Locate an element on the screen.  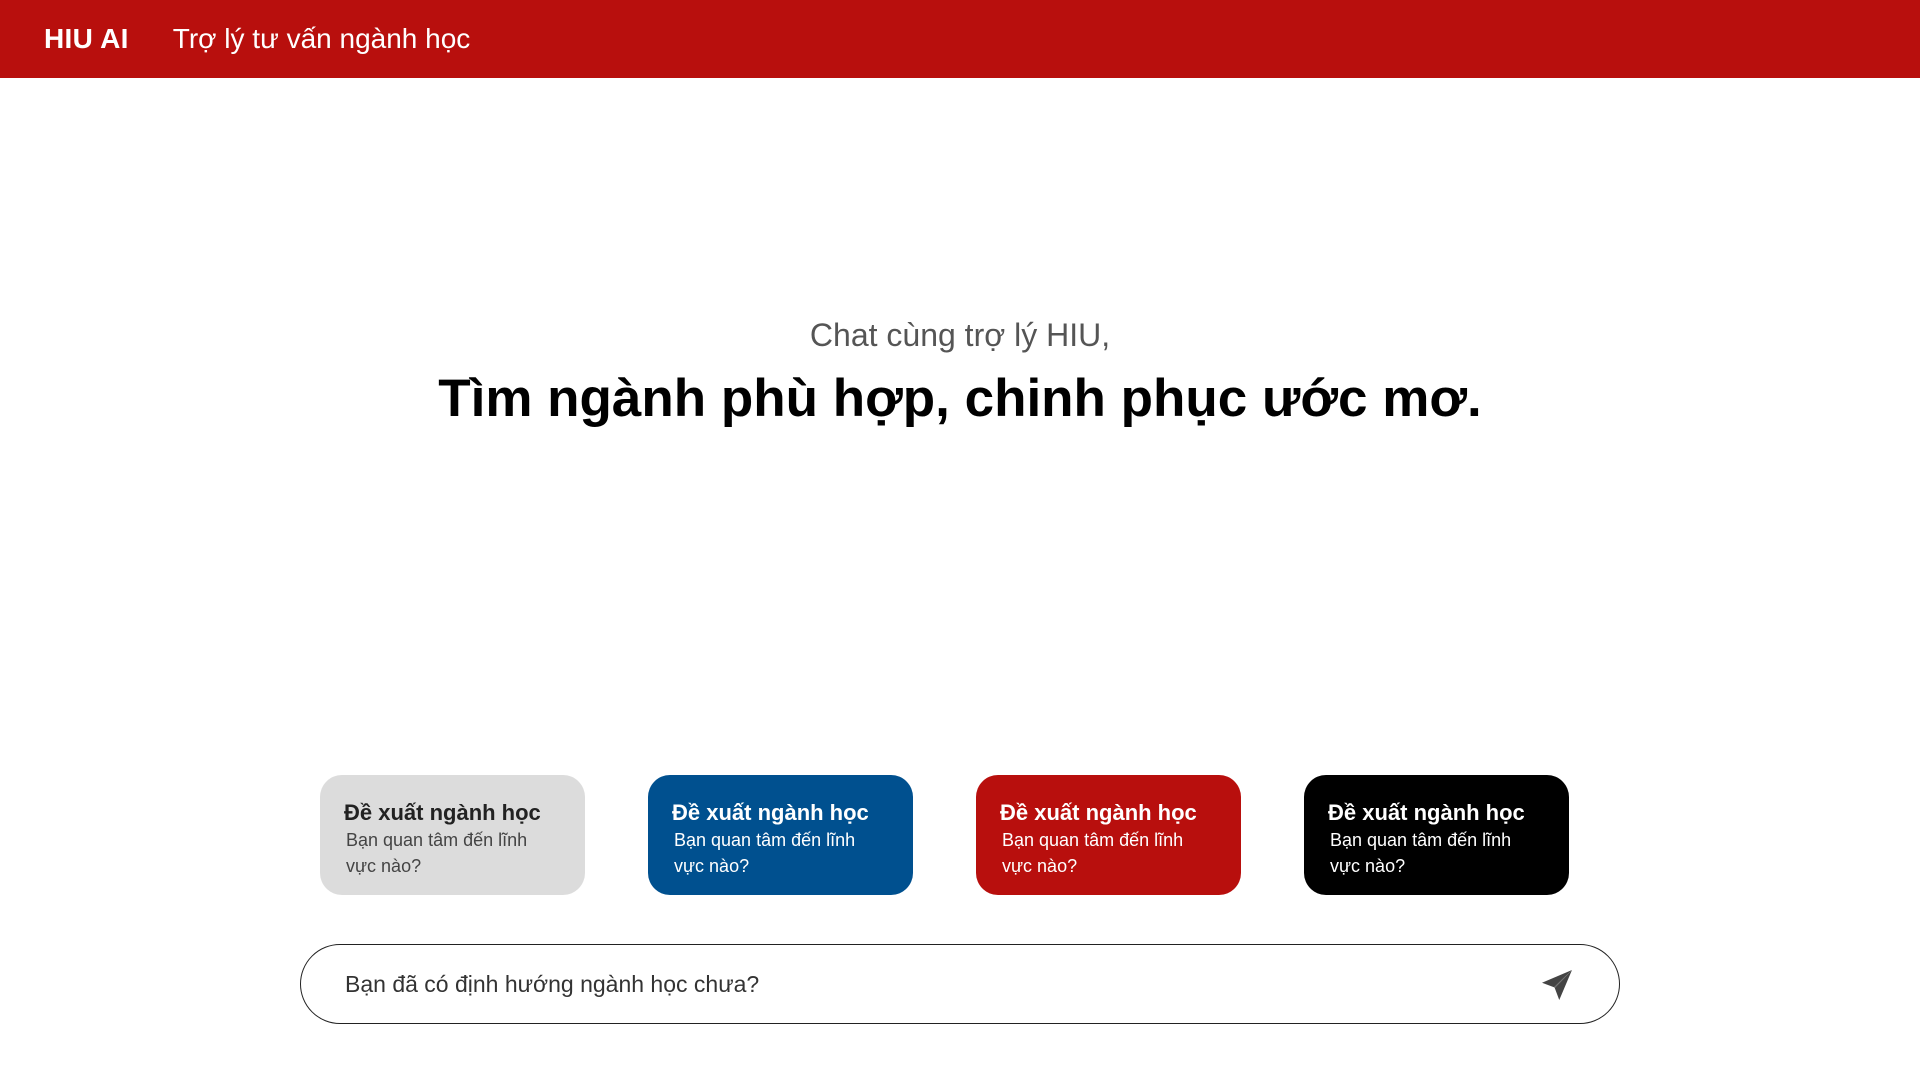
chat-input is located at coordinates (920, 984).